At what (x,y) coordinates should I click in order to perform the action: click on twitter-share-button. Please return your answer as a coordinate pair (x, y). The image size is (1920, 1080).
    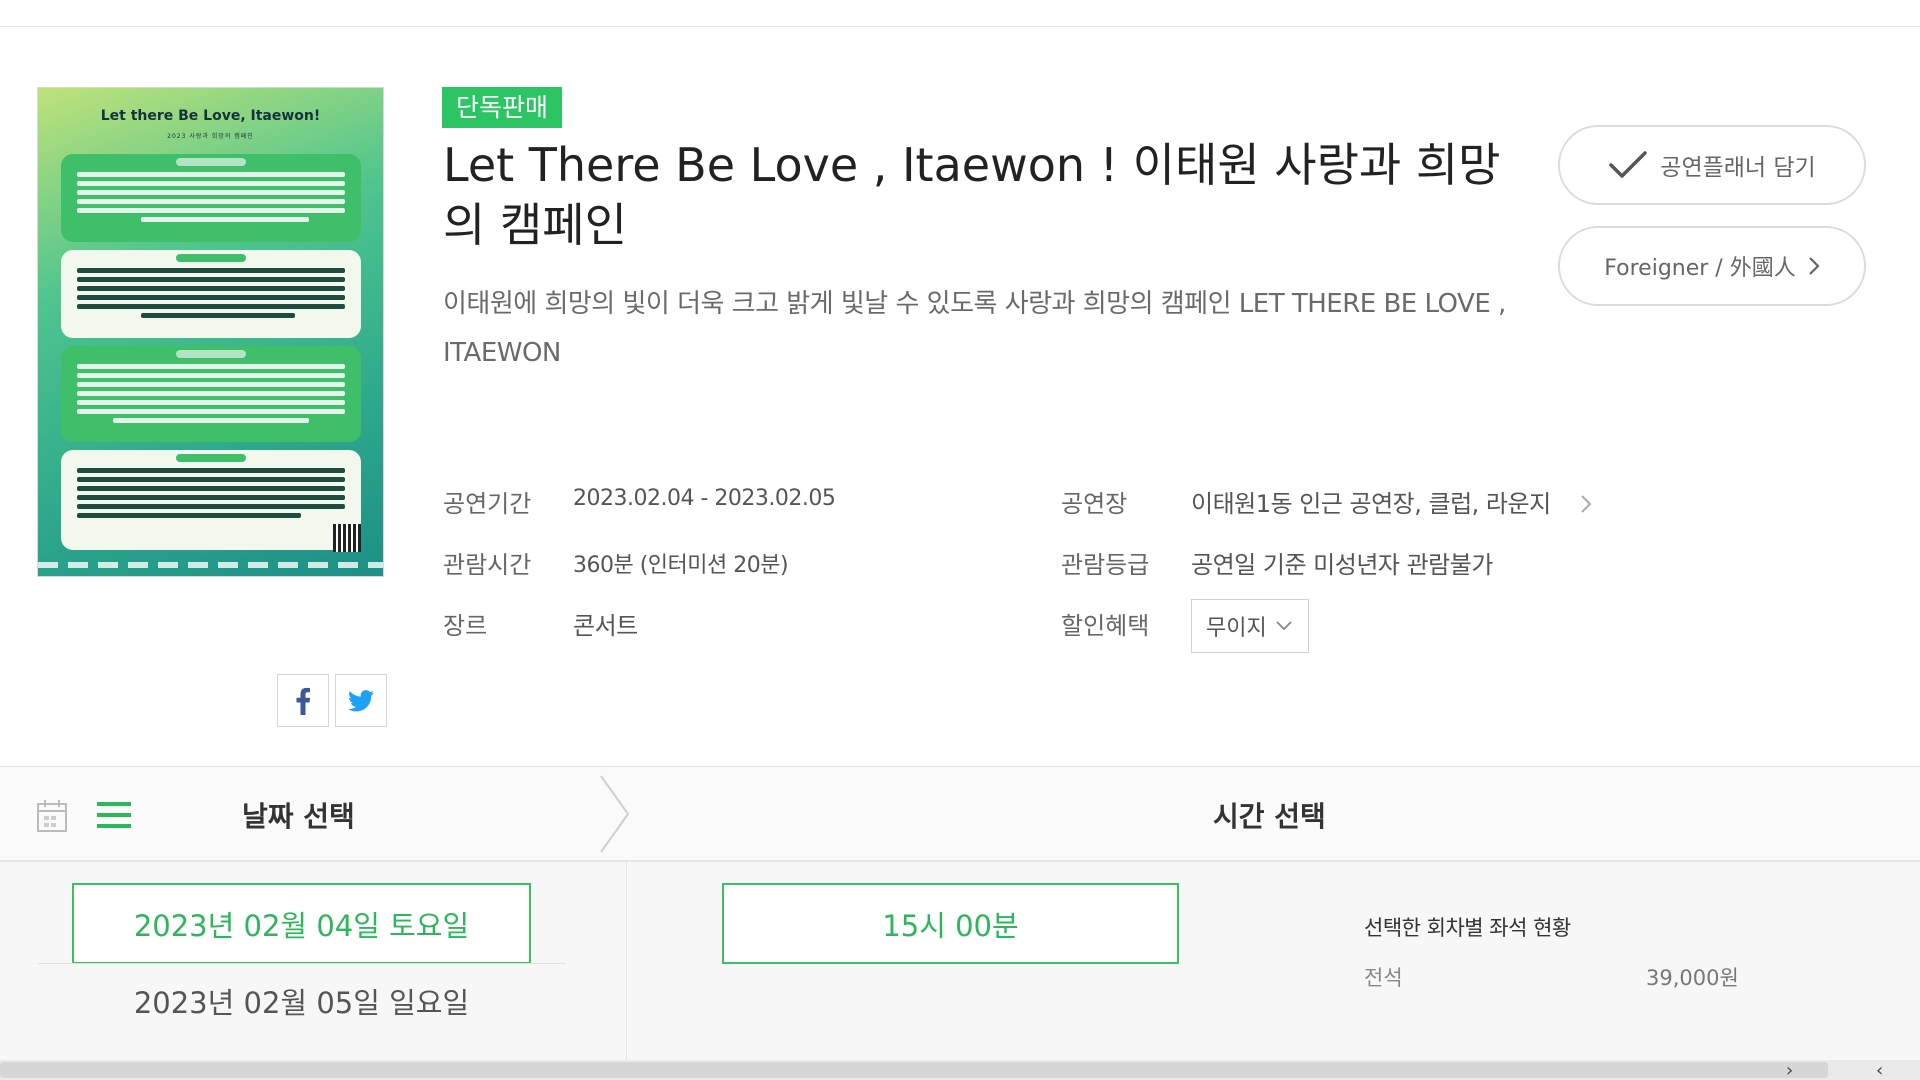
    Looking at the image, I should click on (361, 700).